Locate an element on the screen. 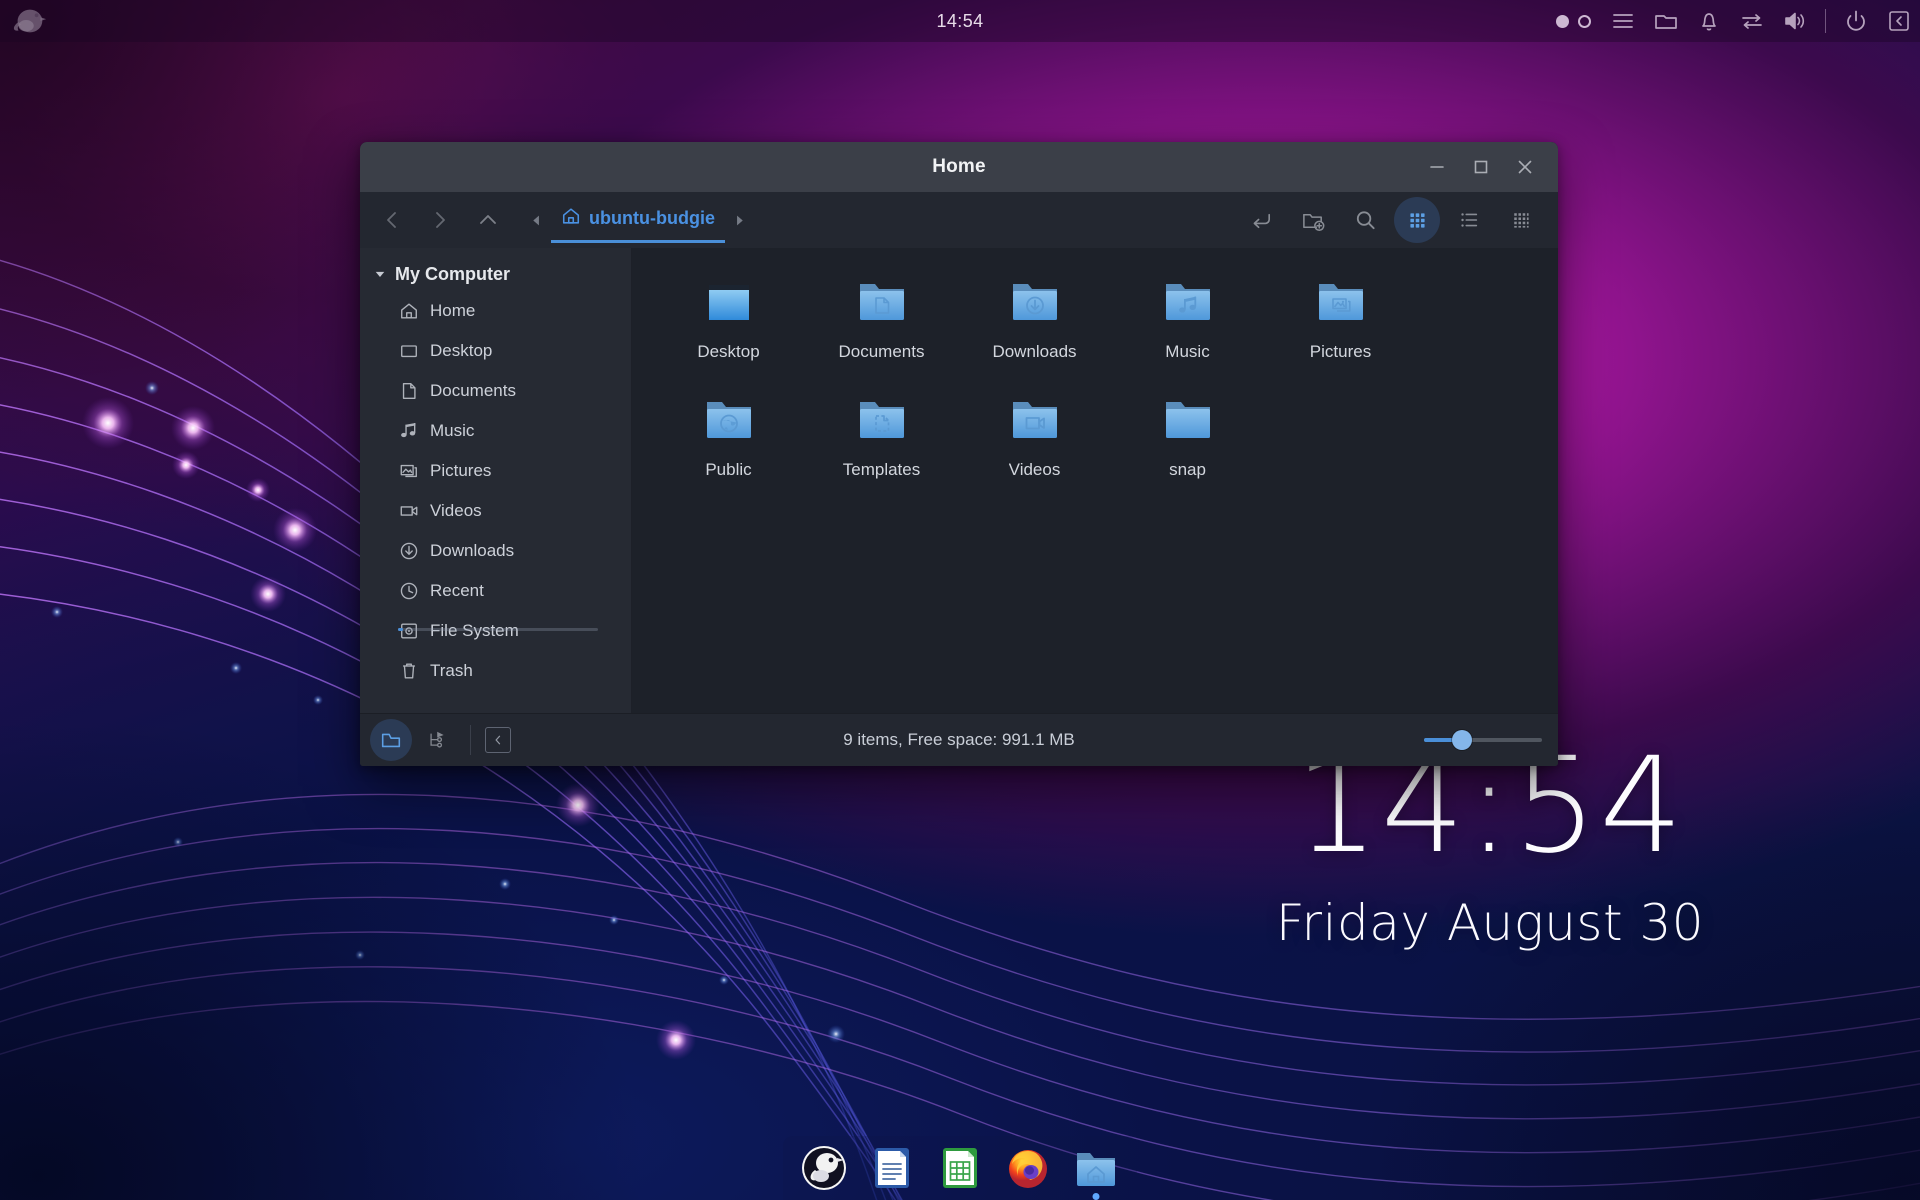  breadcrumb-scroll-right is located at coordinates (739, 220).